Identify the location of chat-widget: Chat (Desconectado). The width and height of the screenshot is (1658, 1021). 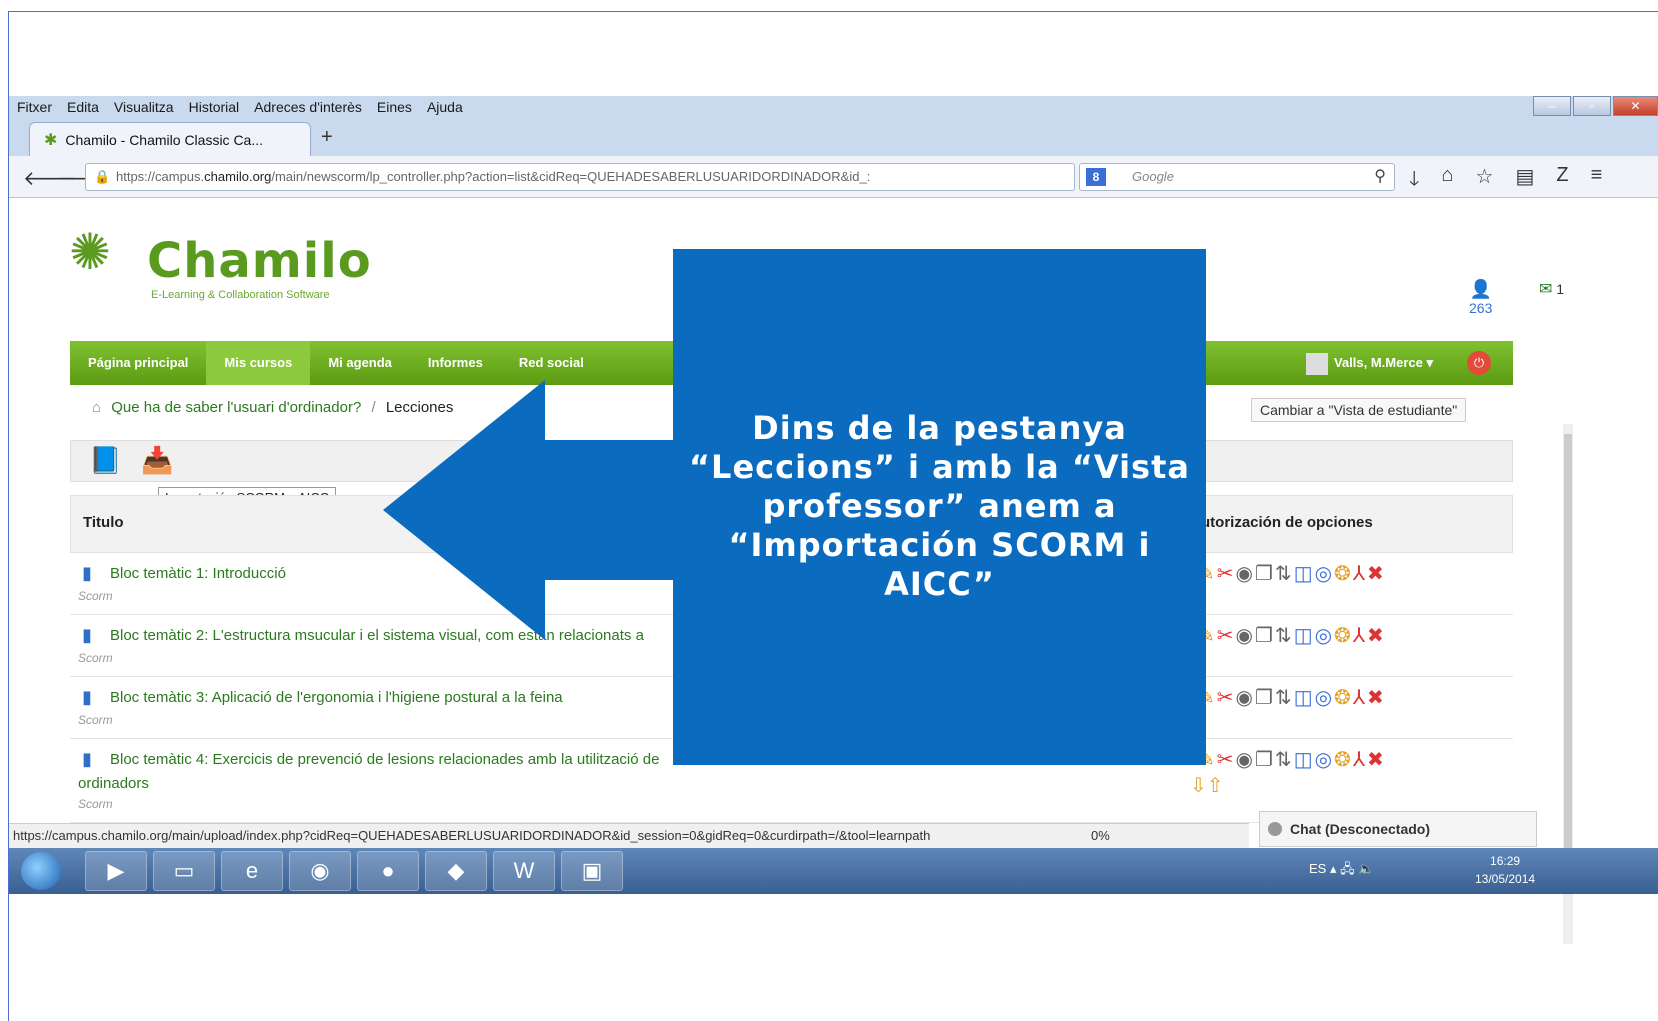
(1398, 829).